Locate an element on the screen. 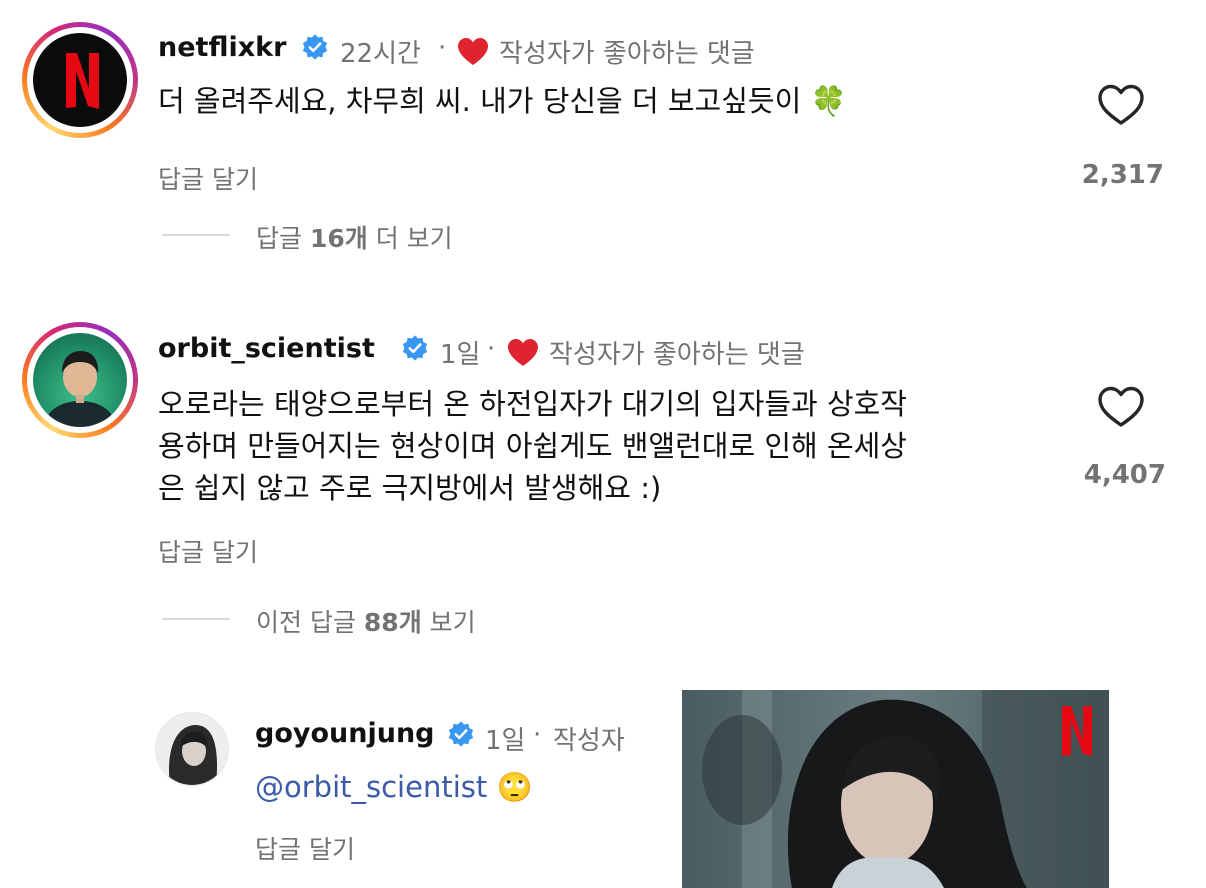 The height and width of the screenshot is (888, 1206). avatar-orbit-scientist is located at coordinates (80, 380).